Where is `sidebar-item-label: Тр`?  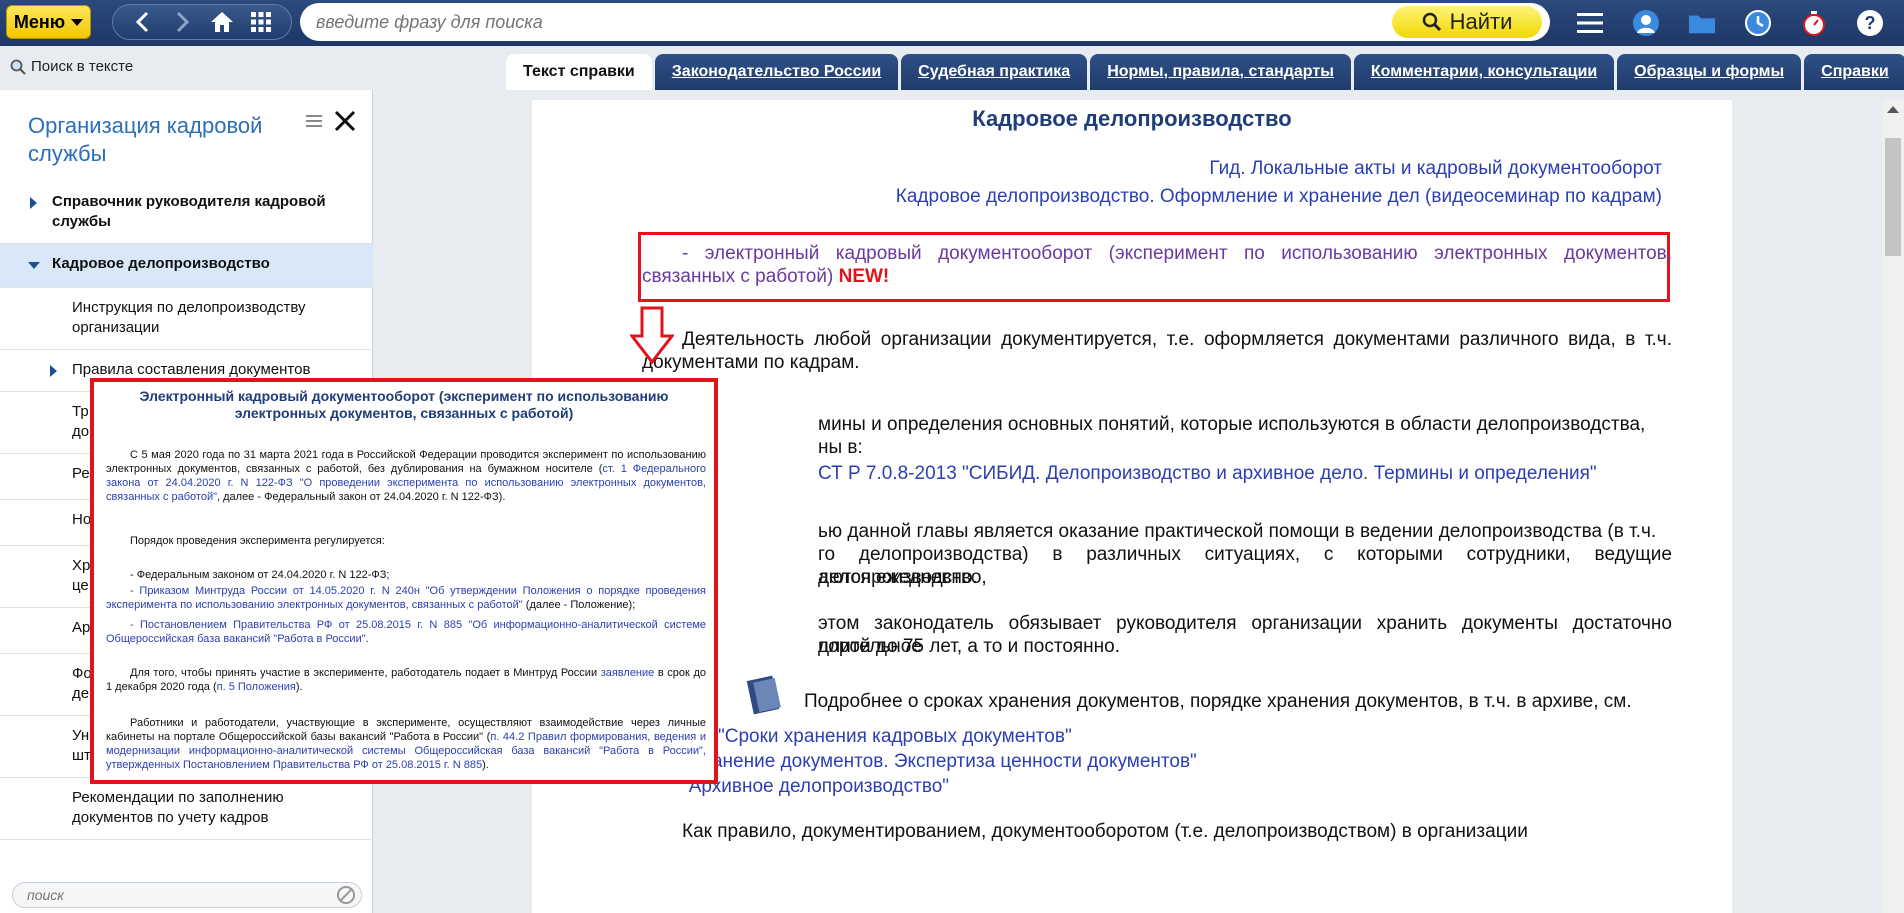 sidebar-item-label: Тр is located at coordinates (80, 411).